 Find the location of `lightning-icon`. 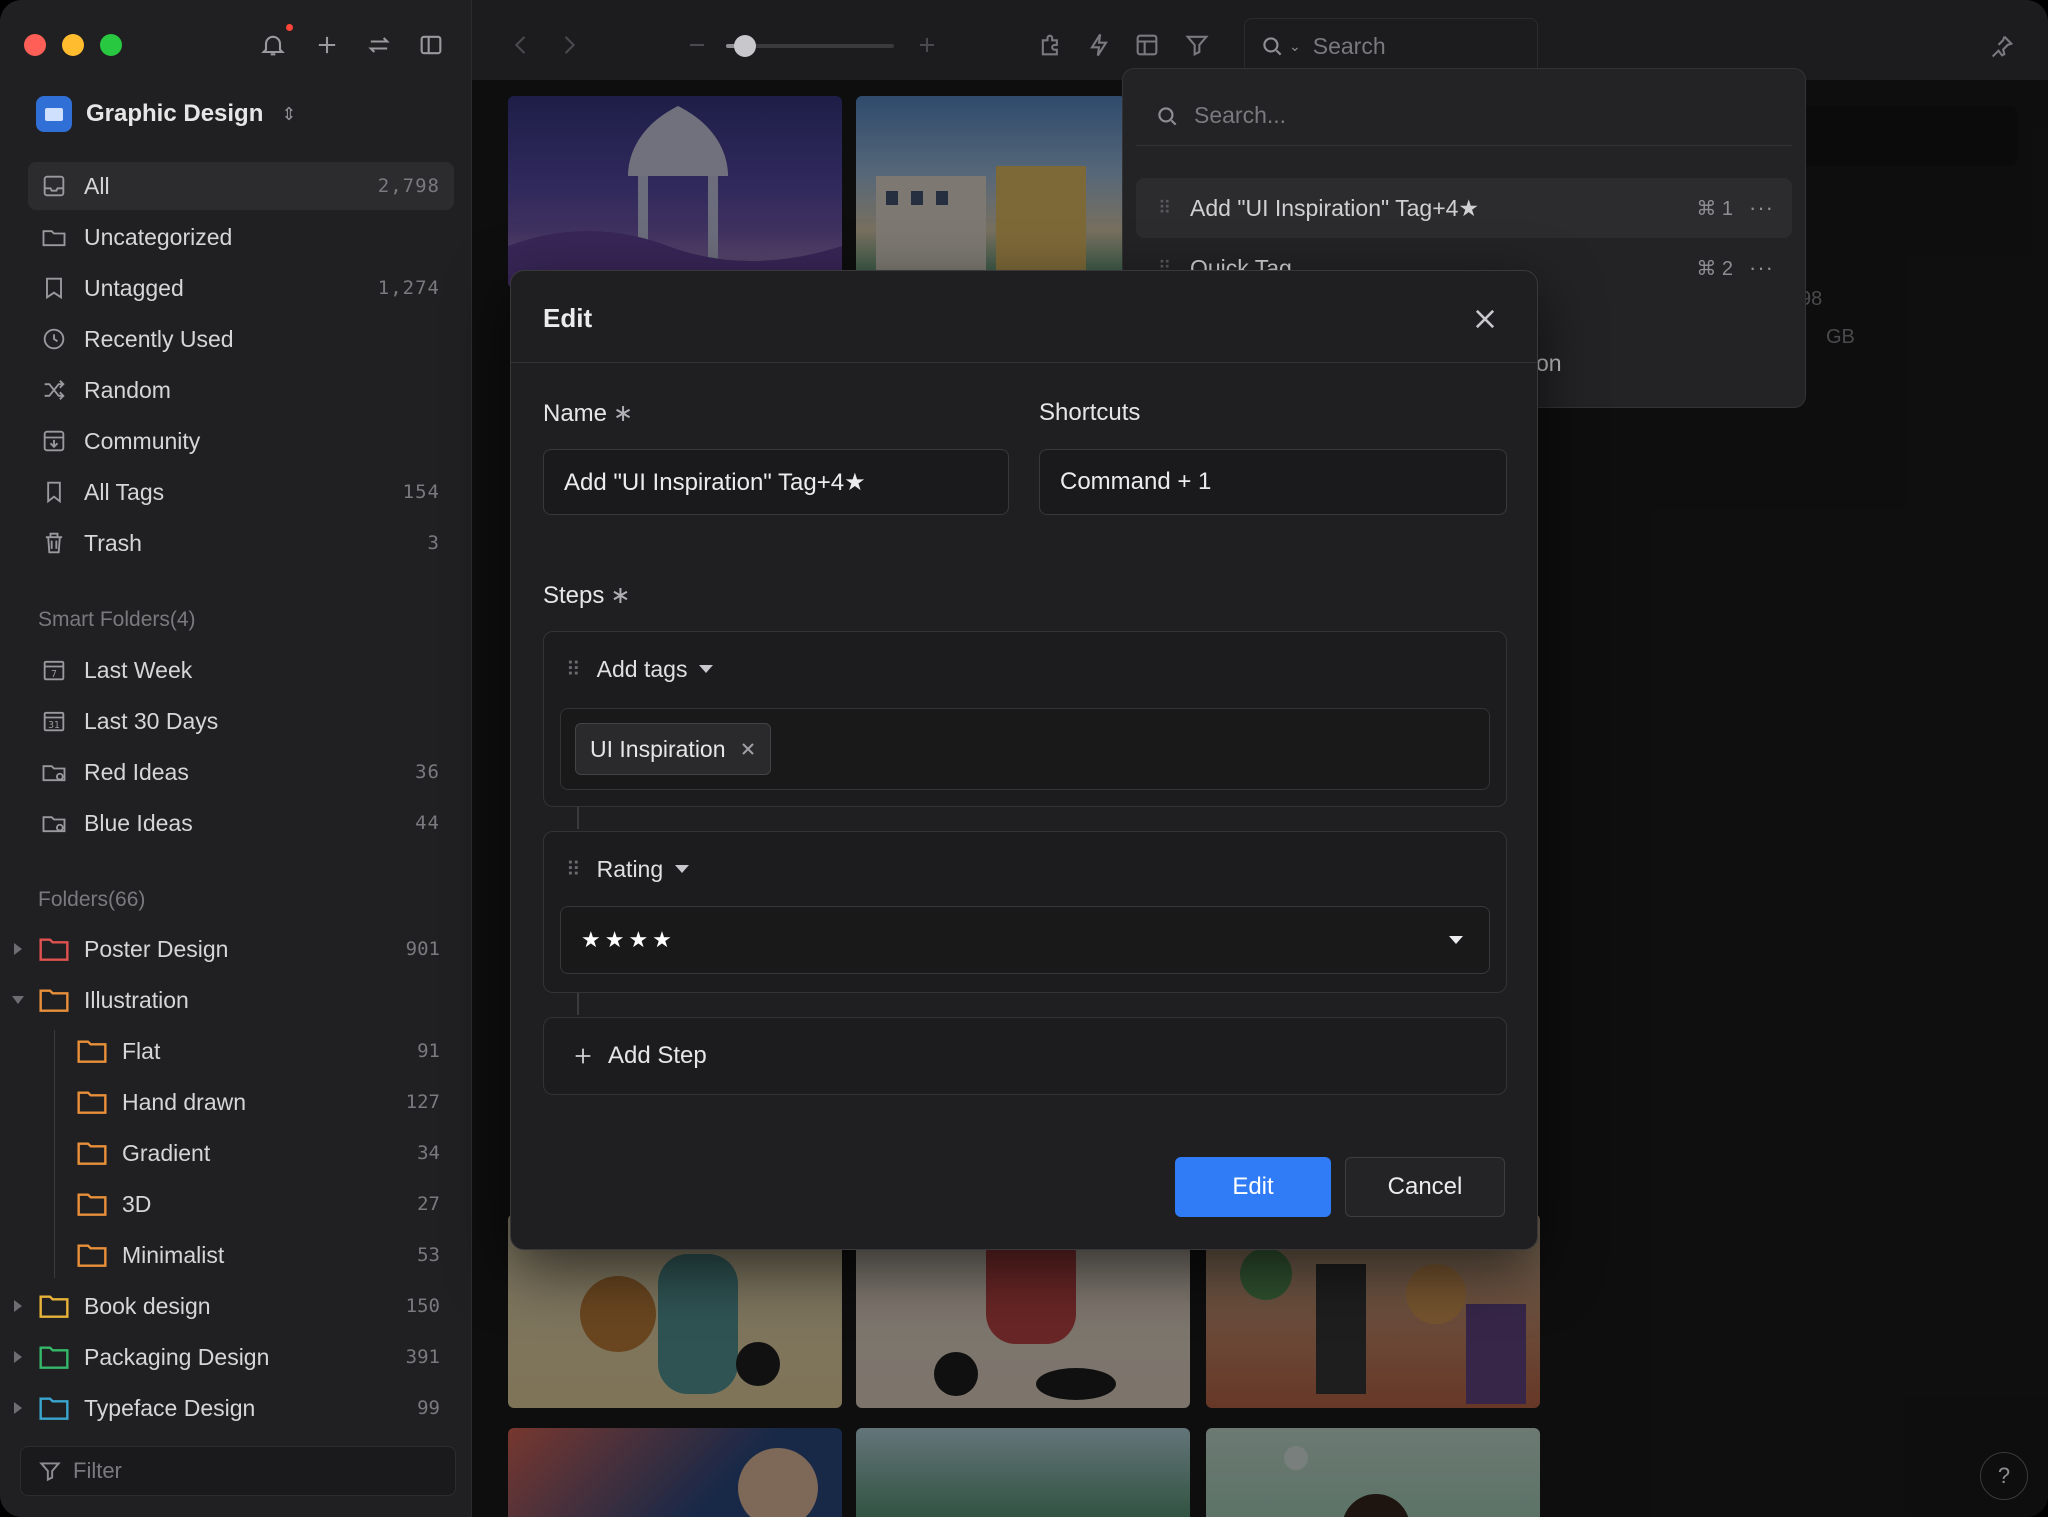

lightning-icon is located at coordinates (1099, 45).